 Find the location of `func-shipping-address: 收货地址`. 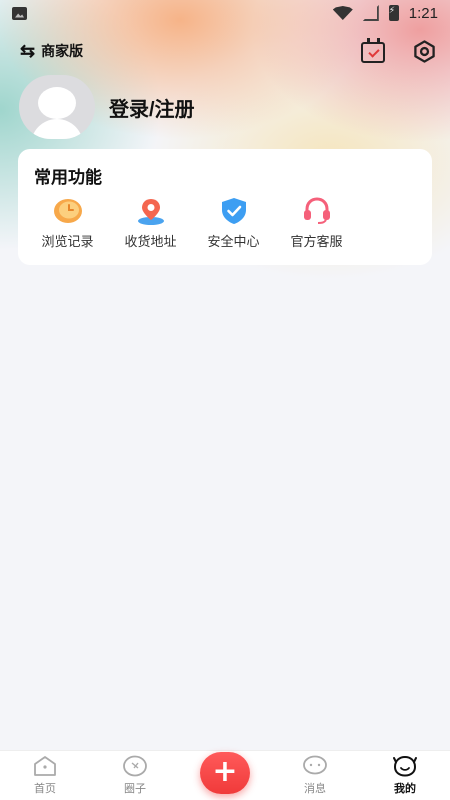

func-shipping-address: 收货地址 is located at coordinates (150, 223).